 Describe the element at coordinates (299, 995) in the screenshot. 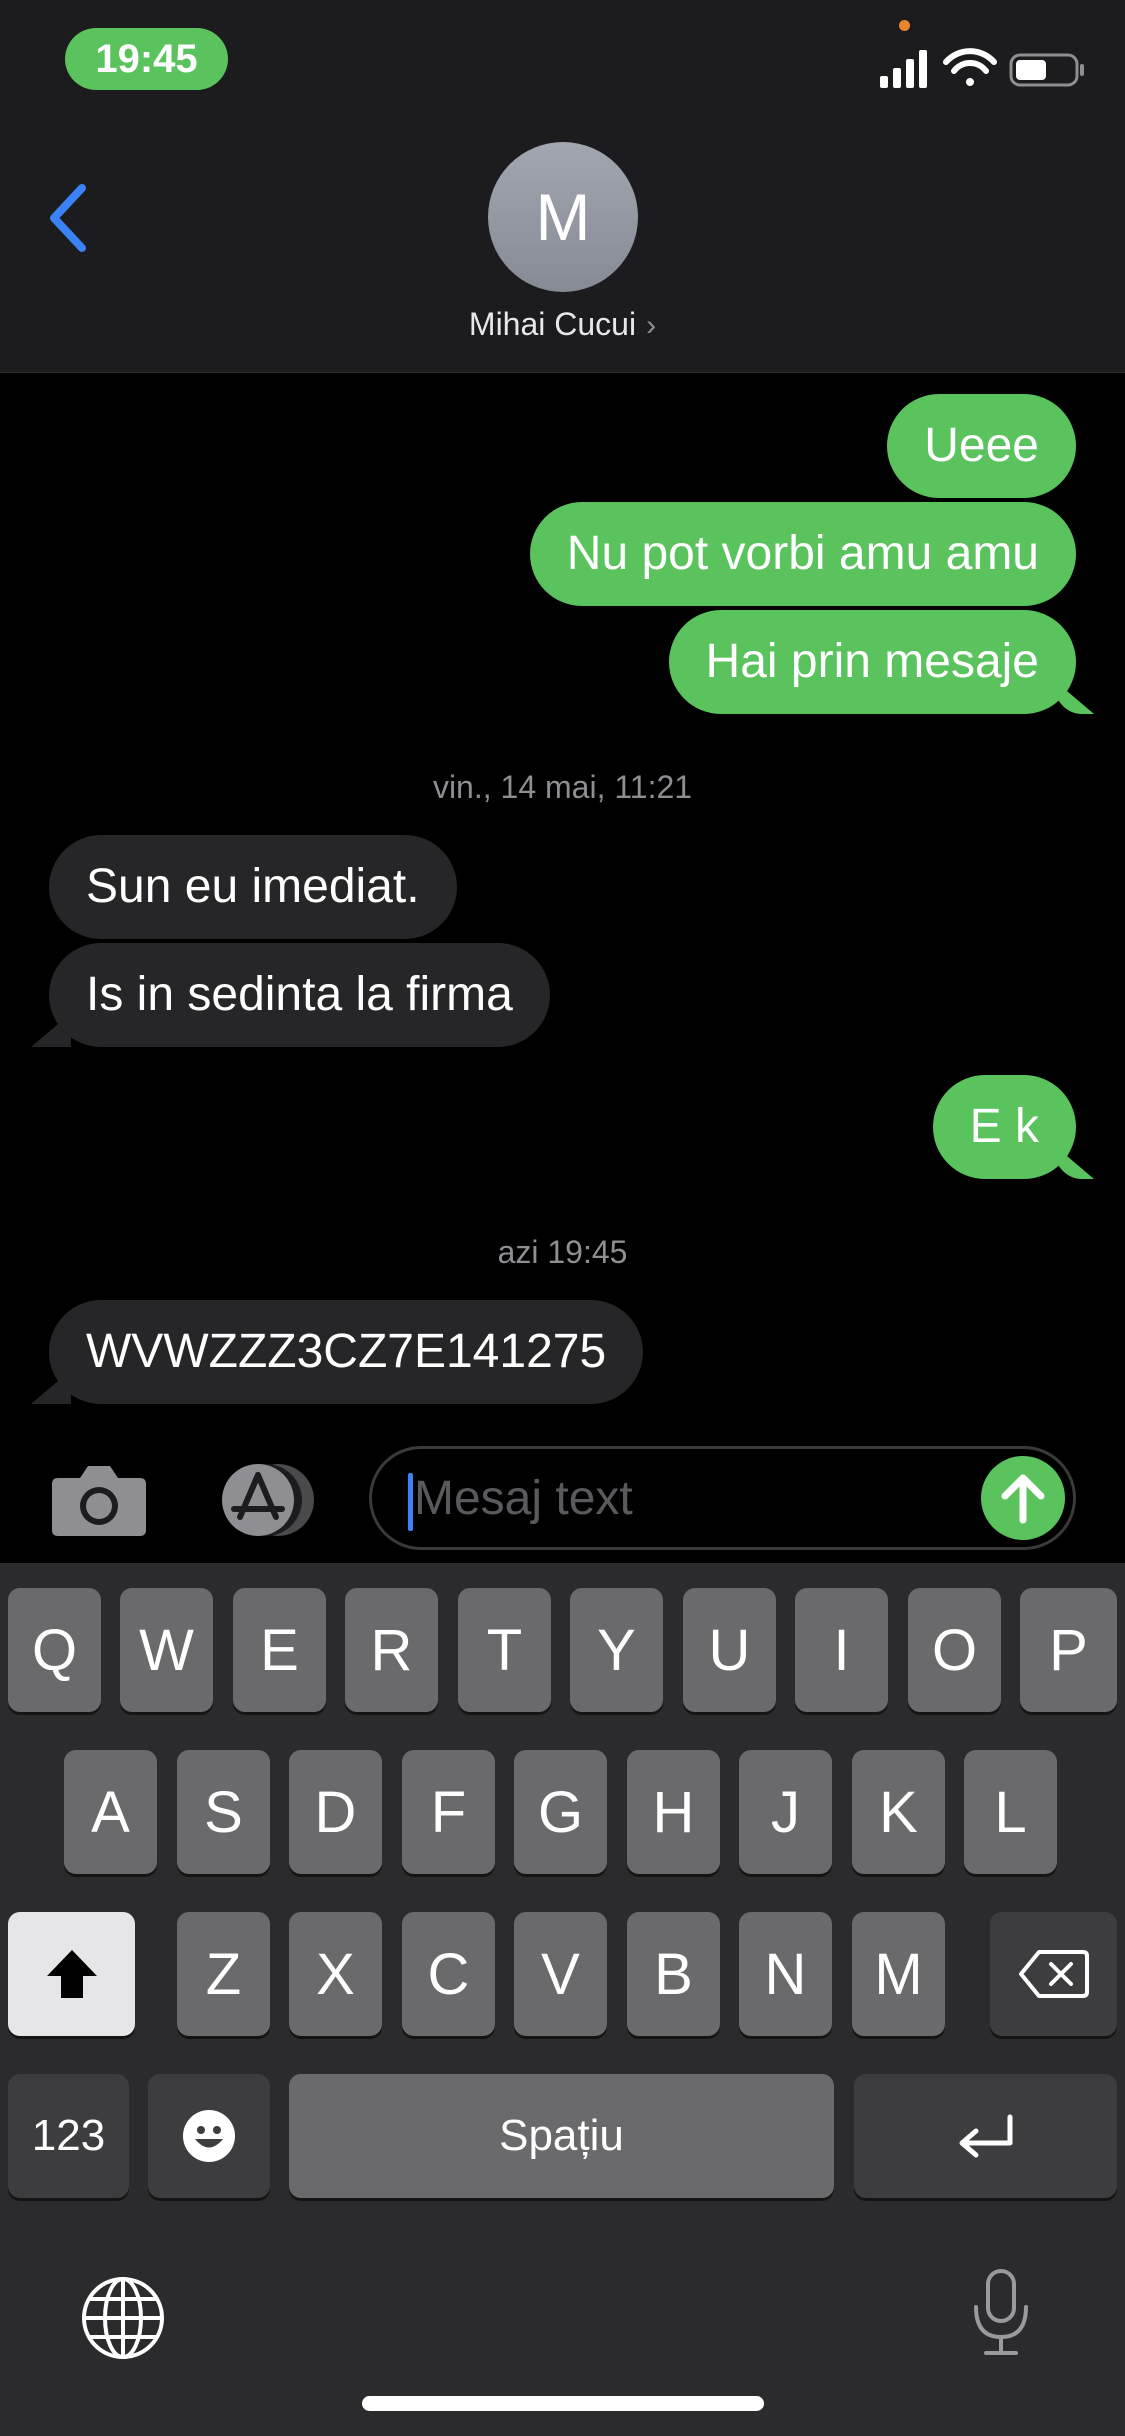

I see `message-bubble-incoming: Is in sedinta la firma` at that location.